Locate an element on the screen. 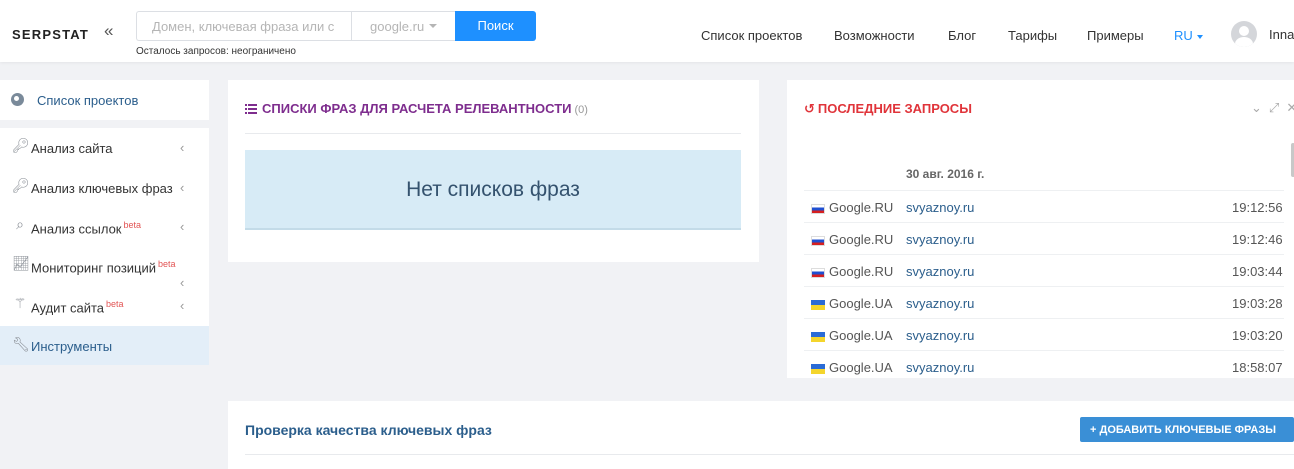 Image resolution: width=1294 pixels, height=469 pixels. recent-requests-title-text: ПОСЛЕДНИЕ ЗАПРОСЫ is located at coordinates (894, 108).